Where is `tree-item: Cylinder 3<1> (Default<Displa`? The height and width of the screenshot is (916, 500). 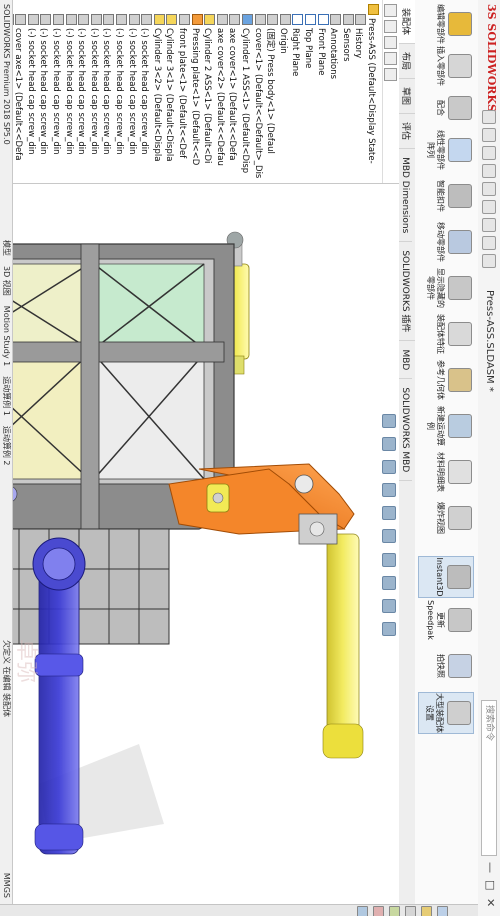
tree-item: Cylinder 3<1> (Default<Displa is located at coordinates (171, 88).